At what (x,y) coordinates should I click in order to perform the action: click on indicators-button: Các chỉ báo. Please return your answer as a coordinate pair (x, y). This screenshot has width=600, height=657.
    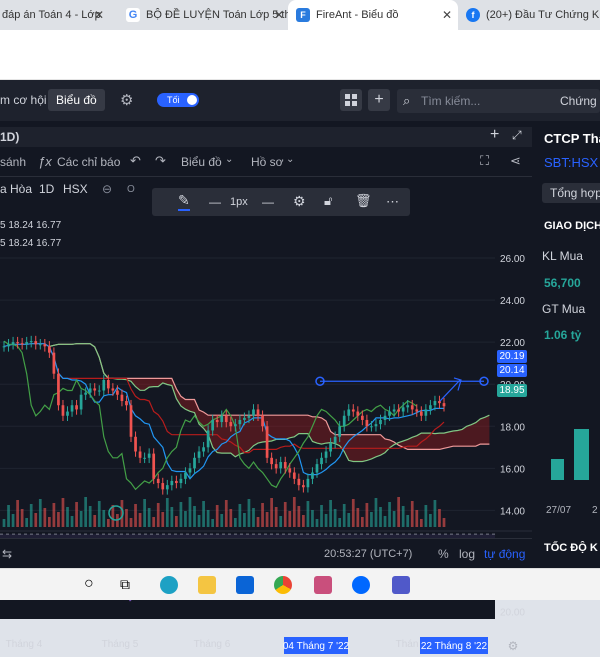
    Looking at the image, I should click on (88, 162).